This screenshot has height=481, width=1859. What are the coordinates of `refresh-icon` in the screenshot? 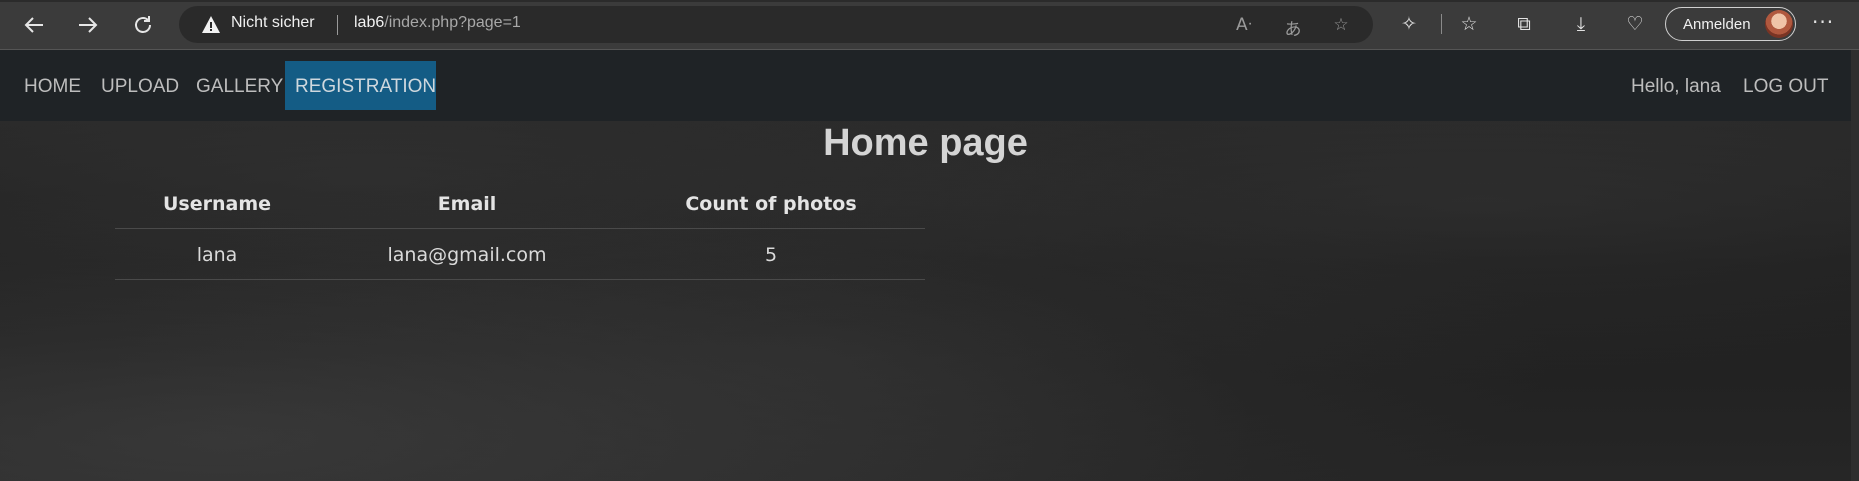 It's located at (143, 25).